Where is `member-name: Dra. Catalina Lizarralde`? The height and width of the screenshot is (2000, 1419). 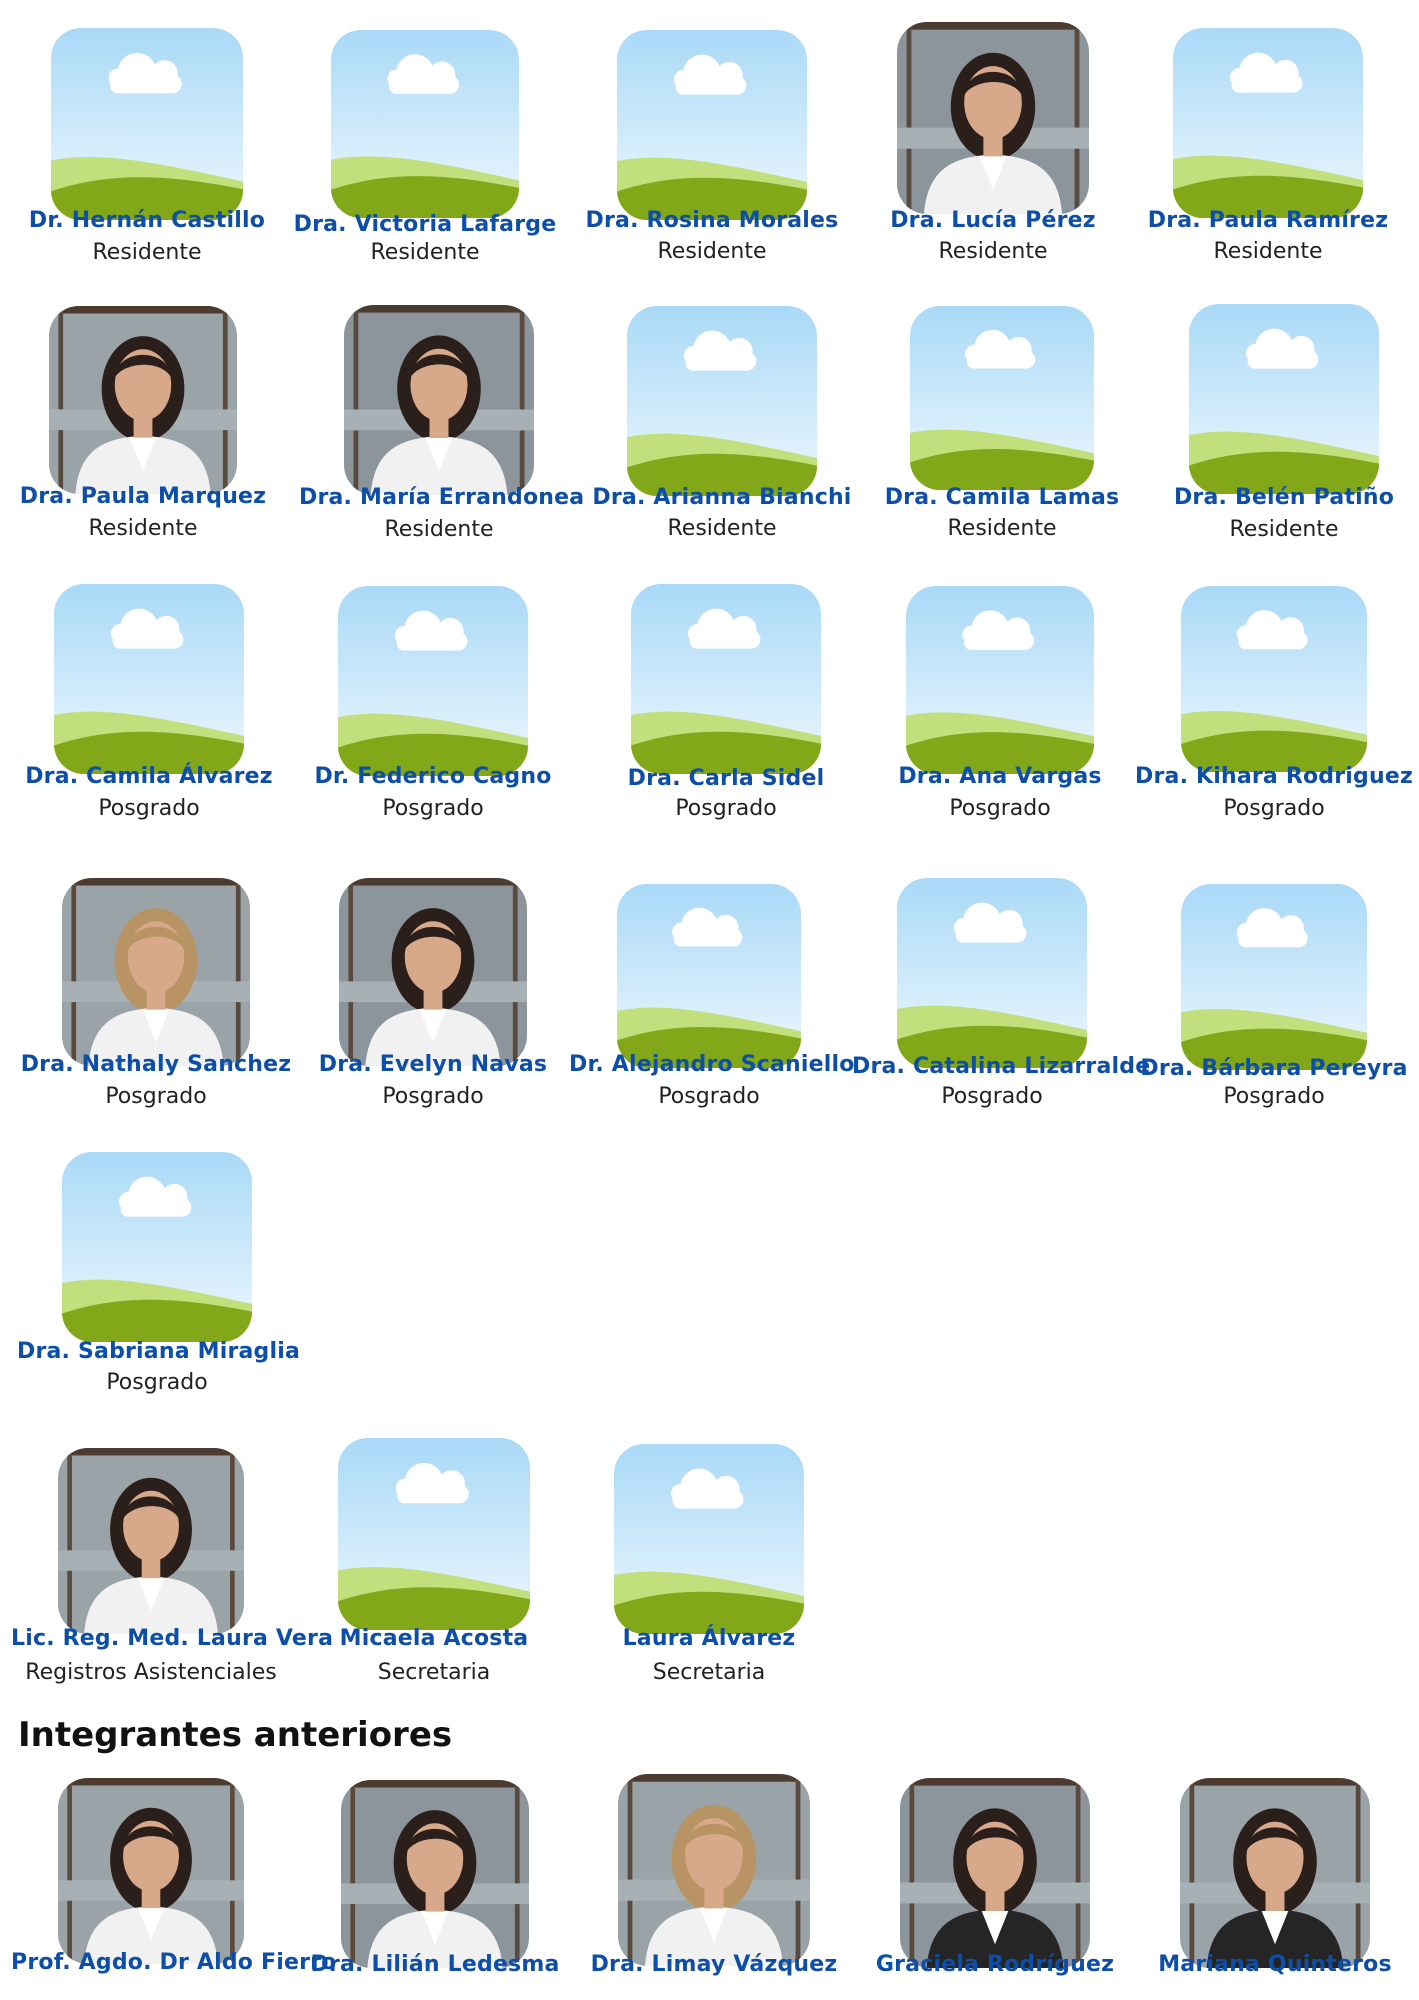
member-name: Dra. Catalina Lizarralde is located at coordinates (1001, 1066).